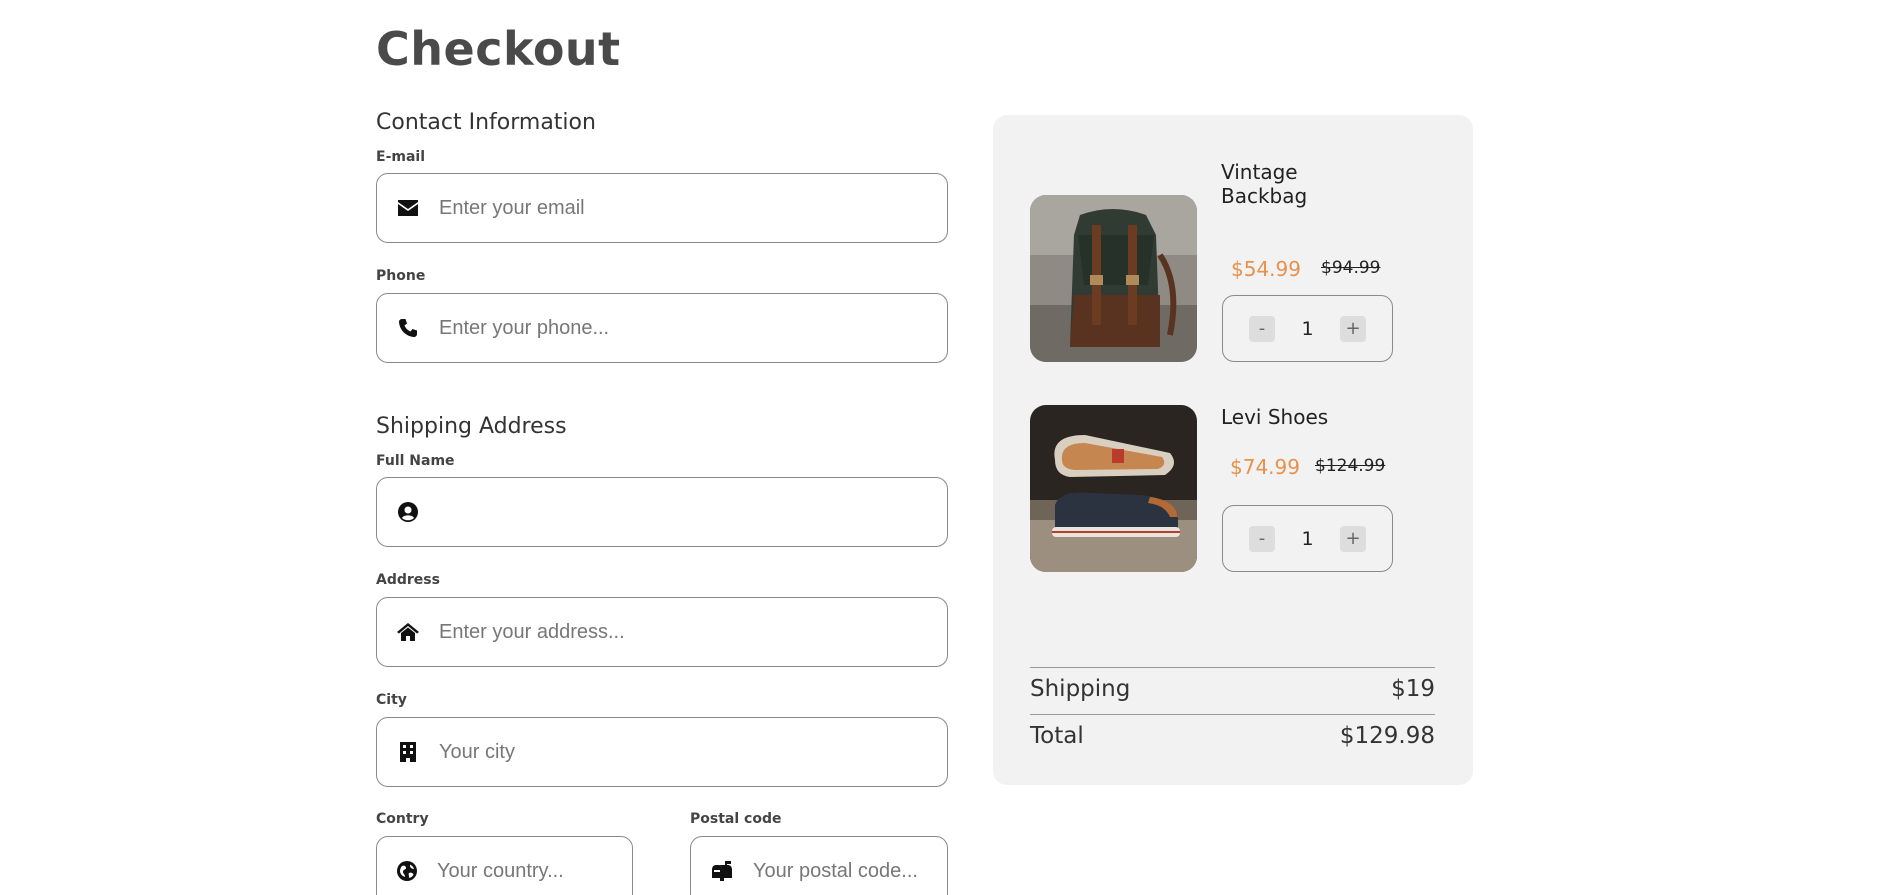 Image resolution: width=1891 pixels, height=895 pixels. I want to click on backpack-image, so click(1113, 278).